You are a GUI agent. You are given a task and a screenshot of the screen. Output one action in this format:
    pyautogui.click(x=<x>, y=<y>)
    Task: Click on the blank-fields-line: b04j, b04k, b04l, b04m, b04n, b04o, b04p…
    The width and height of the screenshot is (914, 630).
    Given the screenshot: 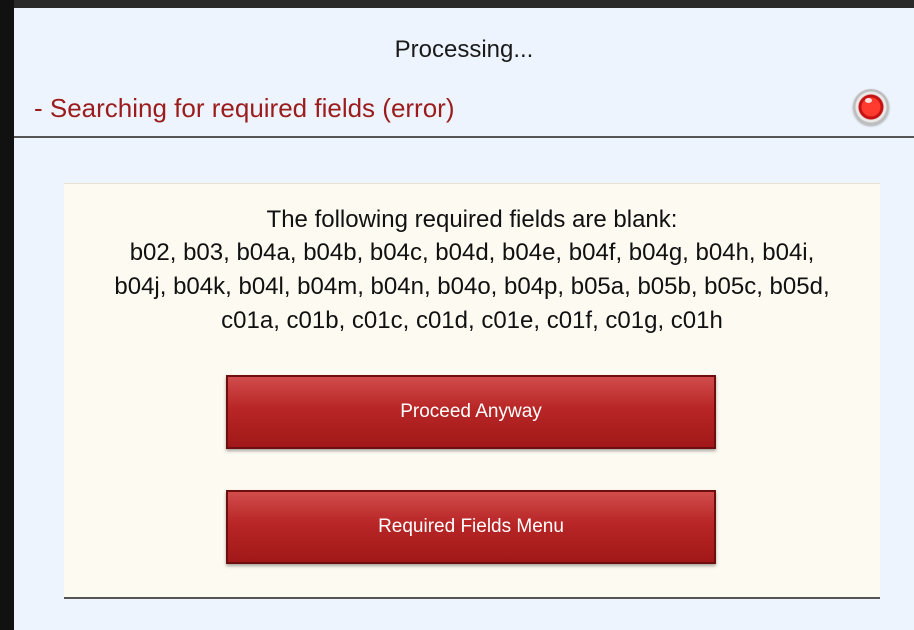 What is the action you would take?
    pyautogui.click(x=472, y=286)
    